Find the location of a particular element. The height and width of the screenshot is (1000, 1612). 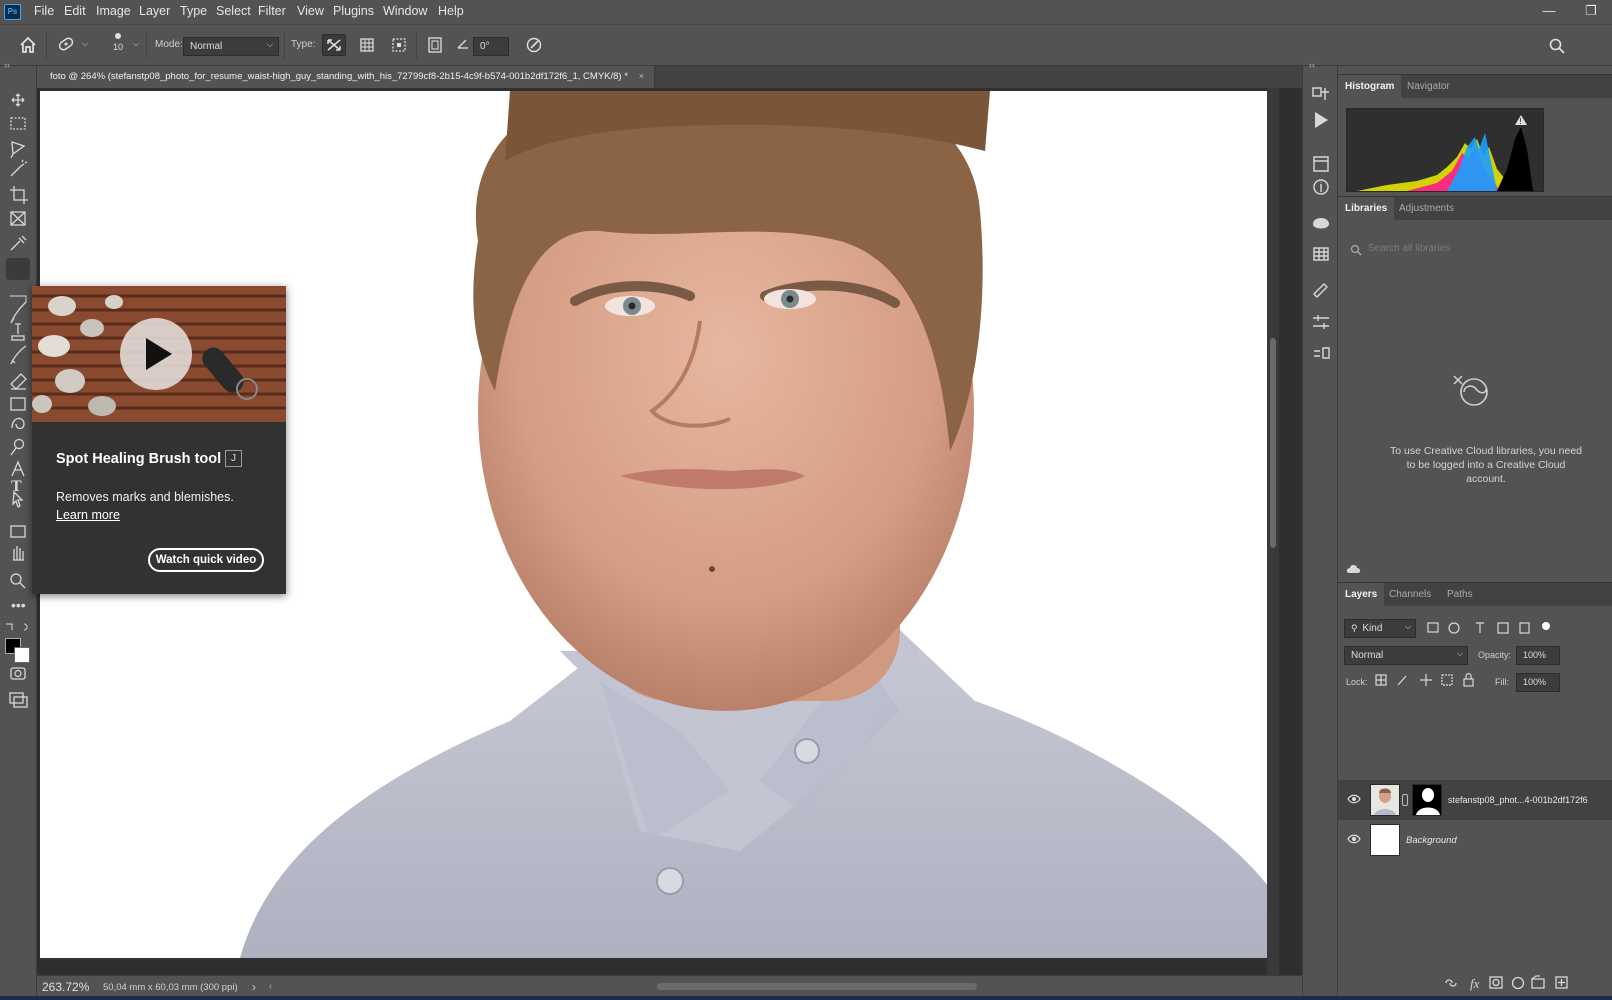

mode-select-value: Normal is located at coordinates (206, 46).